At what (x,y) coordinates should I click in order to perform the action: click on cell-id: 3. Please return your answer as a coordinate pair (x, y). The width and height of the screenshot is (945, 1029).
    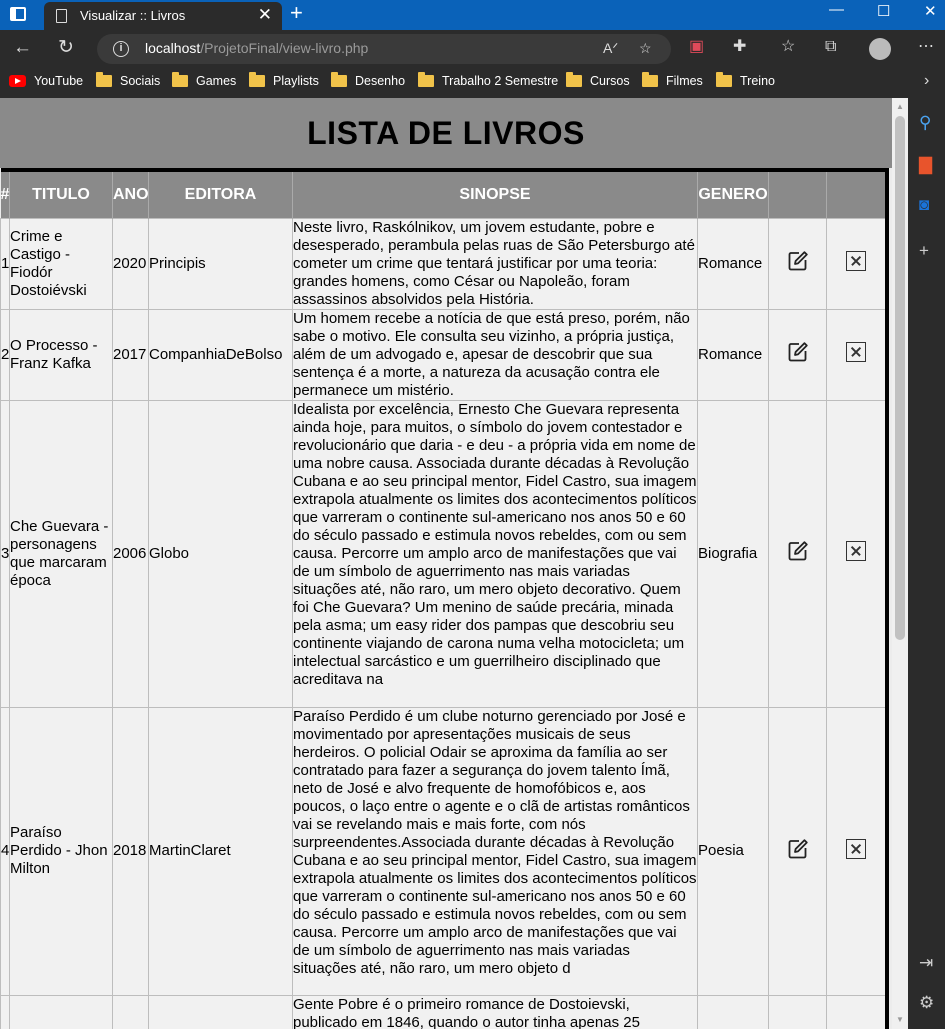
    Looking at the image, I should click on (5, 553).